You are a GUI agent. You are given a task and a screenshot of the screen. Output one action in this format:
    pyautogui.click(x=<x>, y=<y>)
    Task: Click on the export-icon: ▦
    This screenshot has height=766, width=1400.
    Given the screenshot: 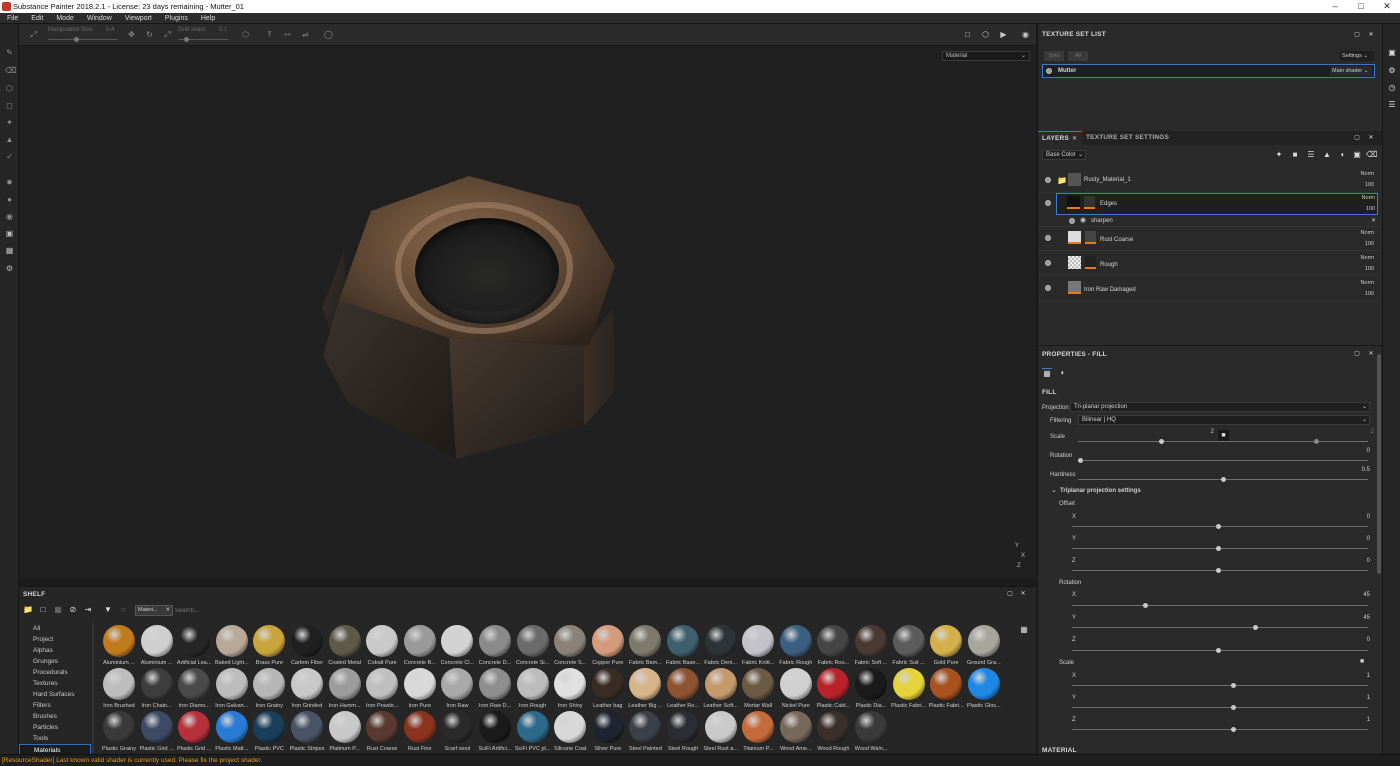 What is the action you would take?
    pyautogui.click(x=9, y=250)
    